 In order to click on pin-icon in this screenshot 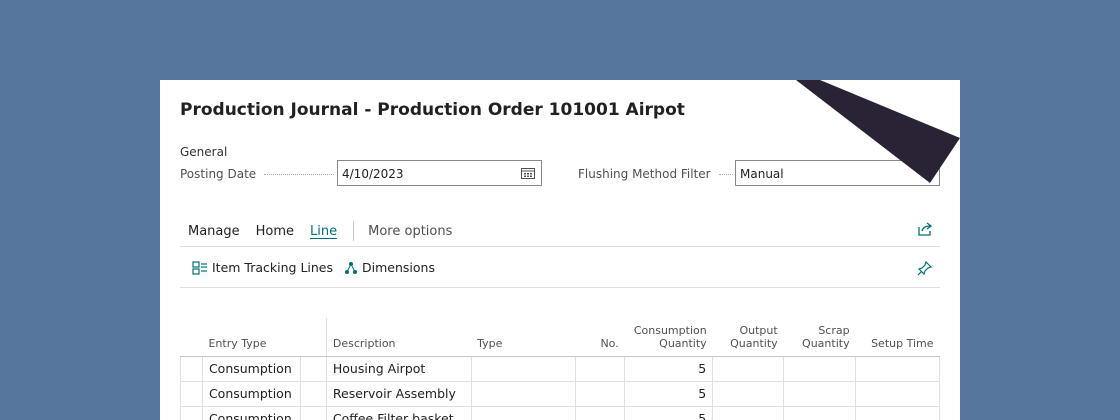, I will do `click(925, 268)`.